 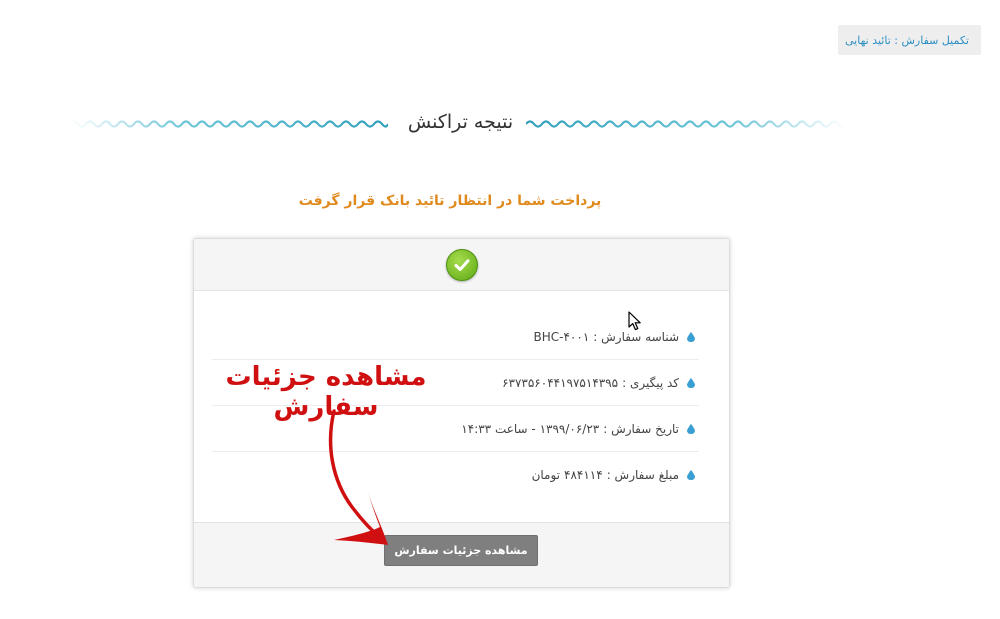 What do you see at coordinates (641, 428) in the screenshot?
I see `order-date-label: تاریخ سفارش :` at bounding box center [641, 428].